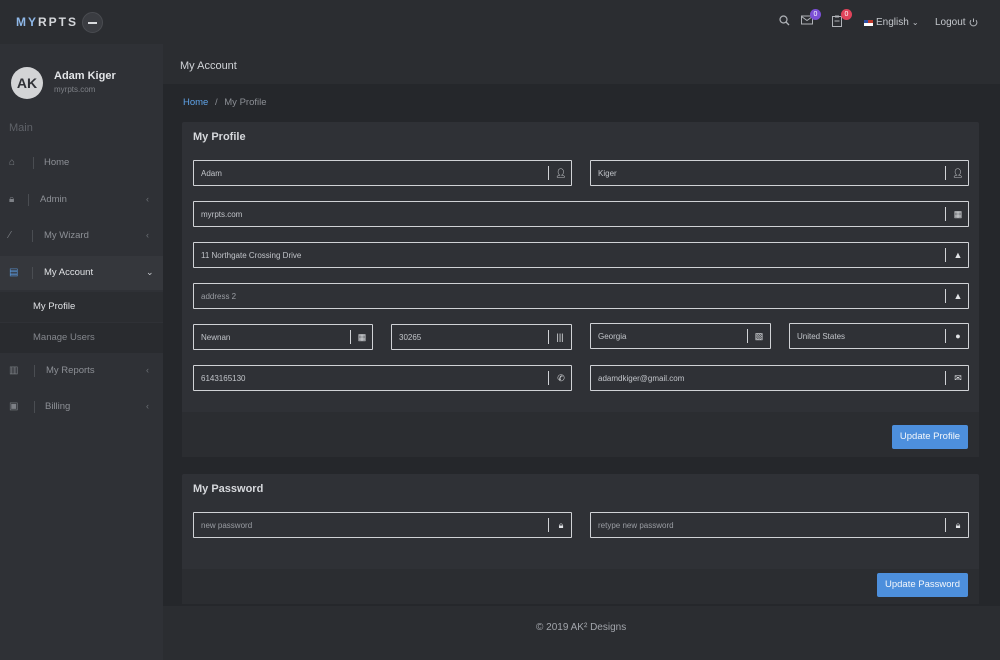 Image resolution: width=1000 pixels, height=660 pixels. What do you see at coordinates (581, 214) in the screenshot?
I see `company-field: myrpts.com ▦` at bounding box center [581, 214].